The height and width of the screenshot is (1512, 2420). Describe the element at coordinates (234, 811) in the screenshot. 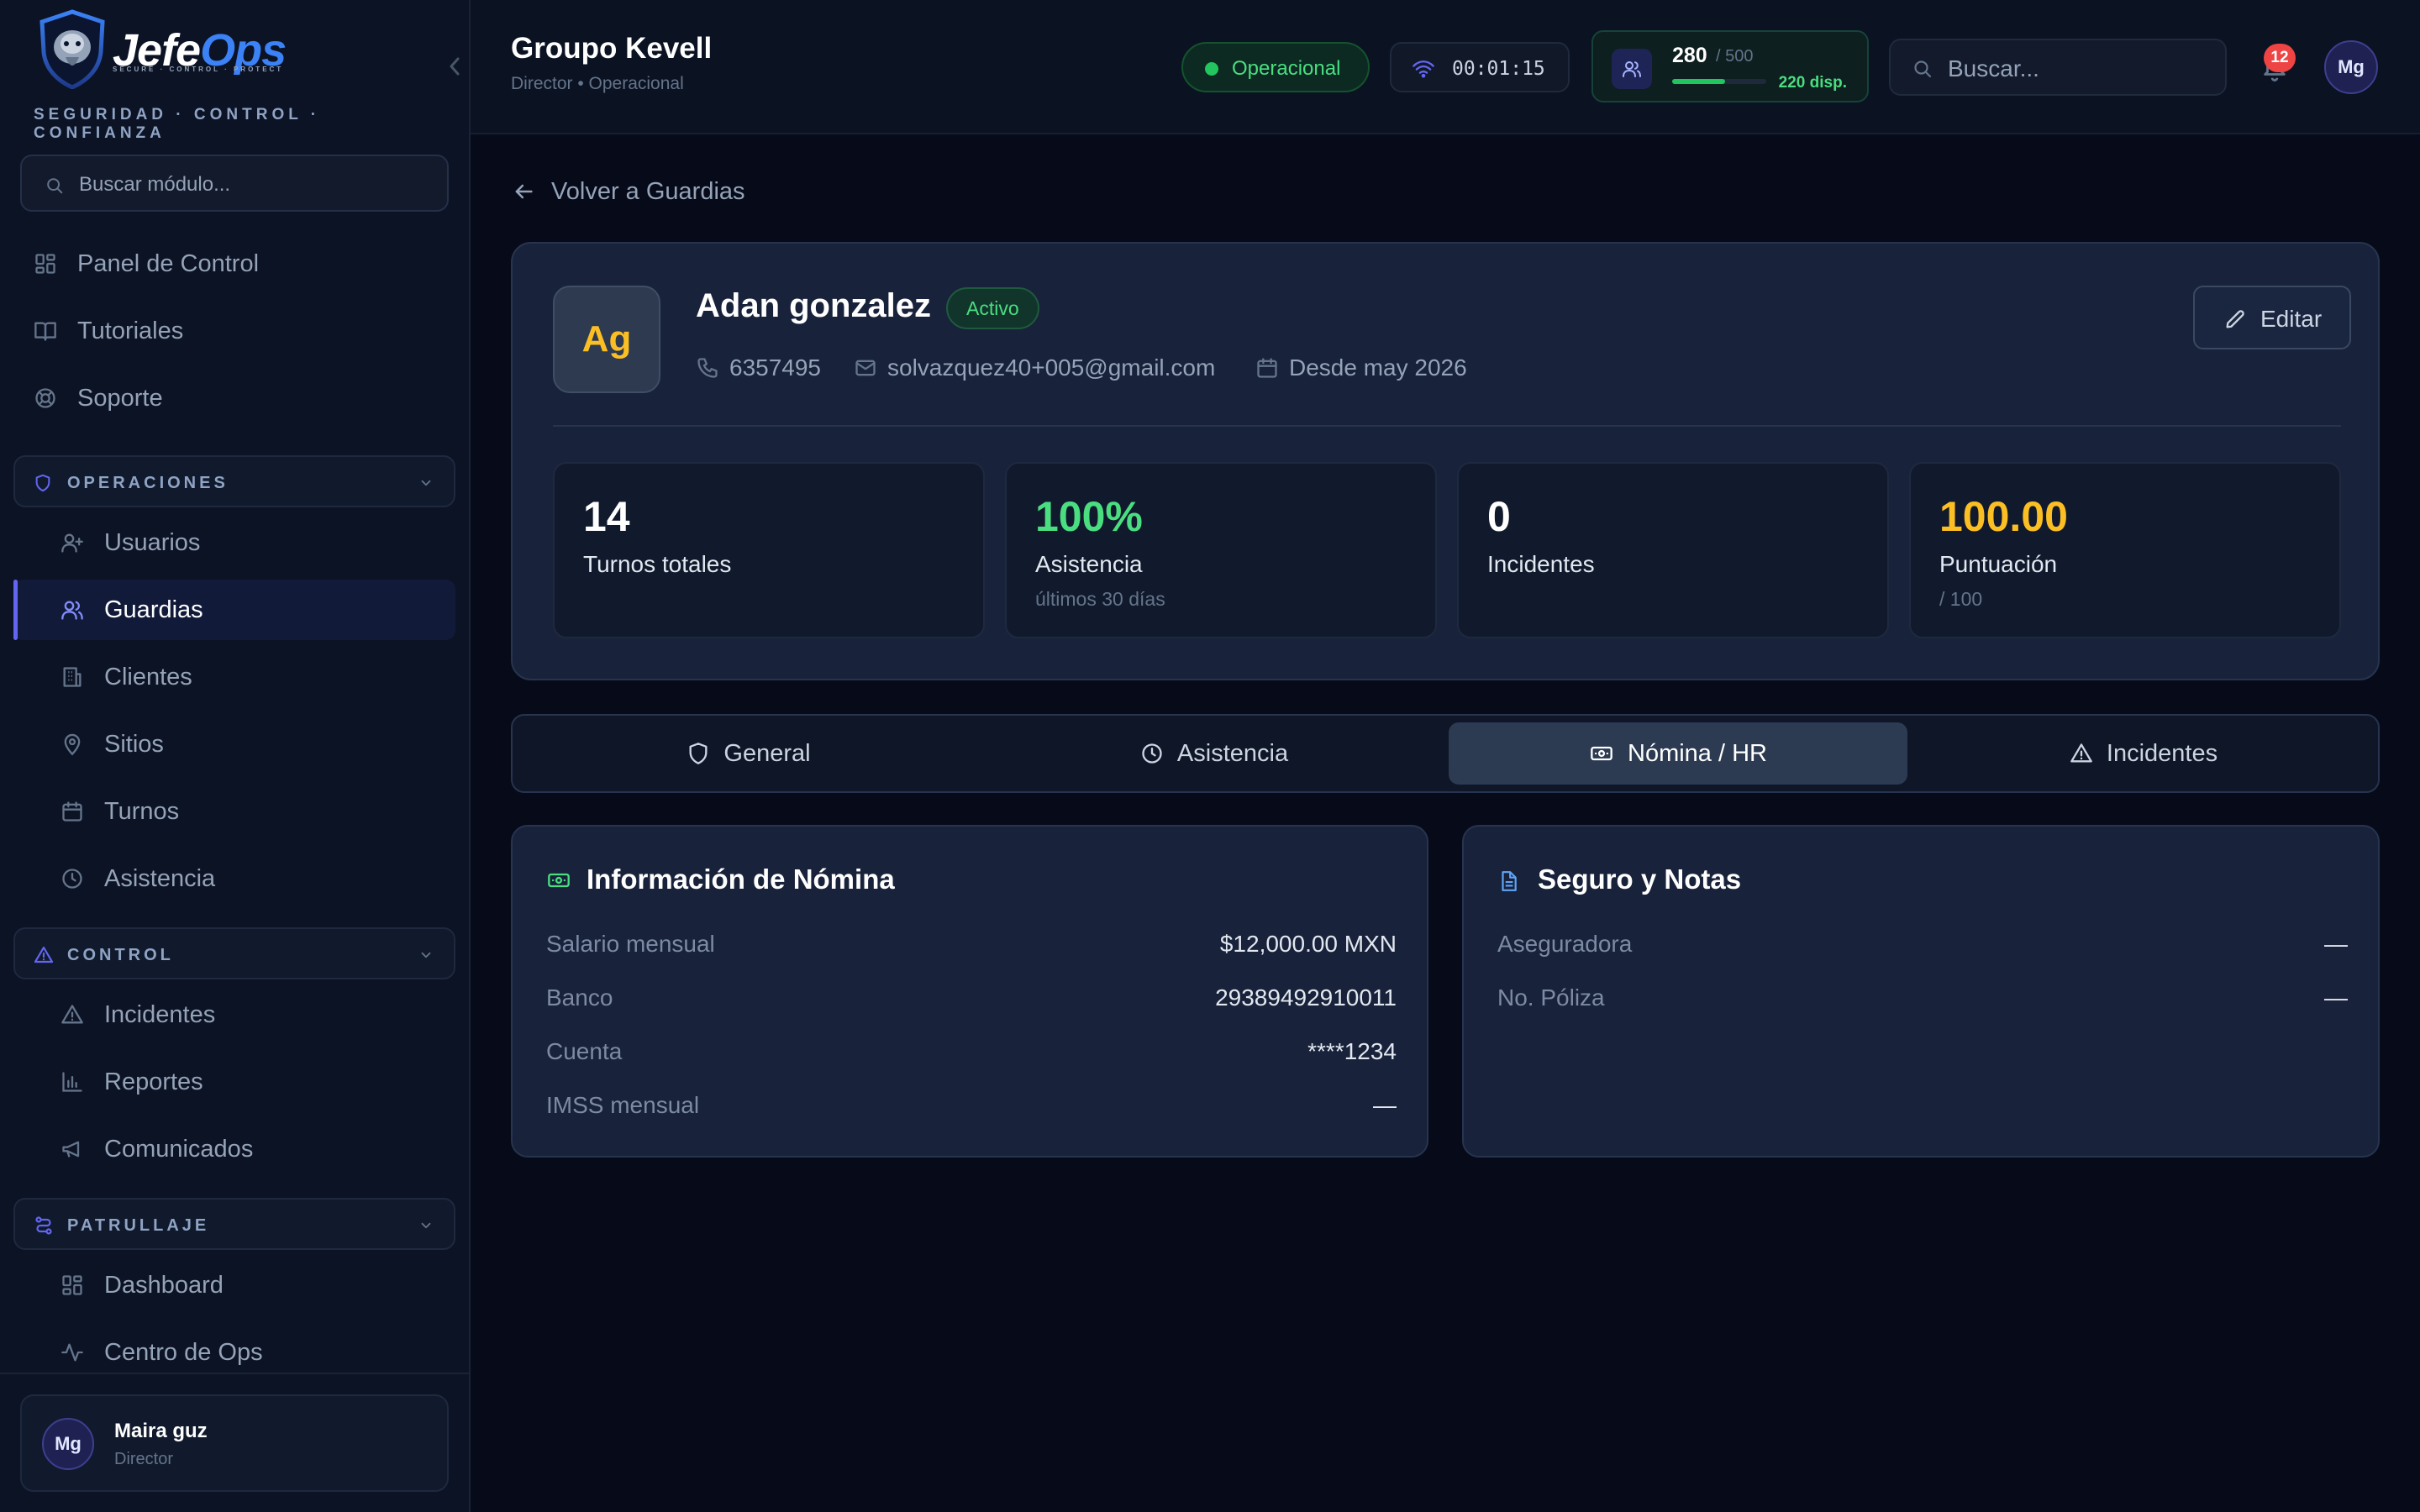

I see `sidebar-item-turnos: Turnos` at that location.